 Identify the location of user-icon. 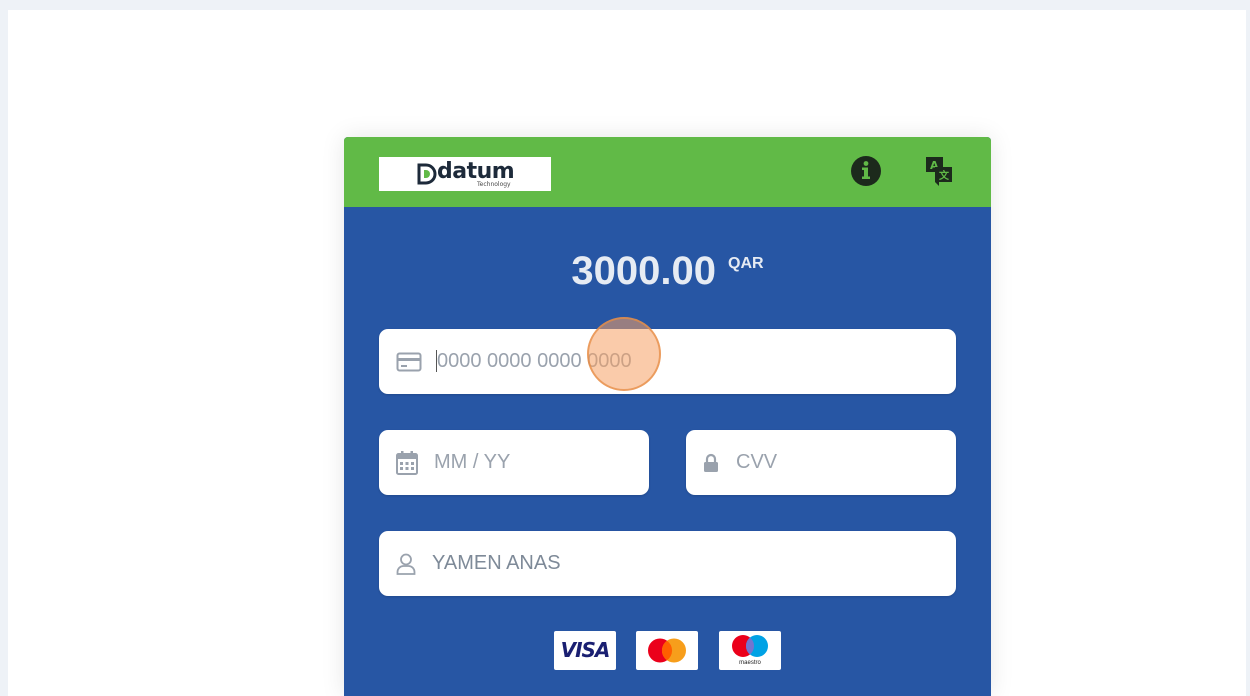
(406, 564).